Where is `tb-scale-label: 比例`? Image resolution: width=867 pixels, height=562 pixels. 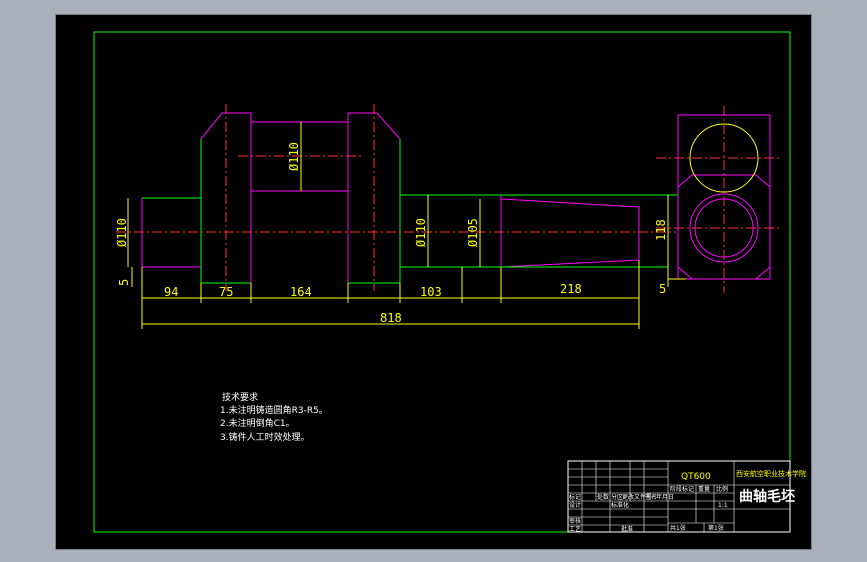 tb-scale-label: 比例 is located at coordinates (722, 489).